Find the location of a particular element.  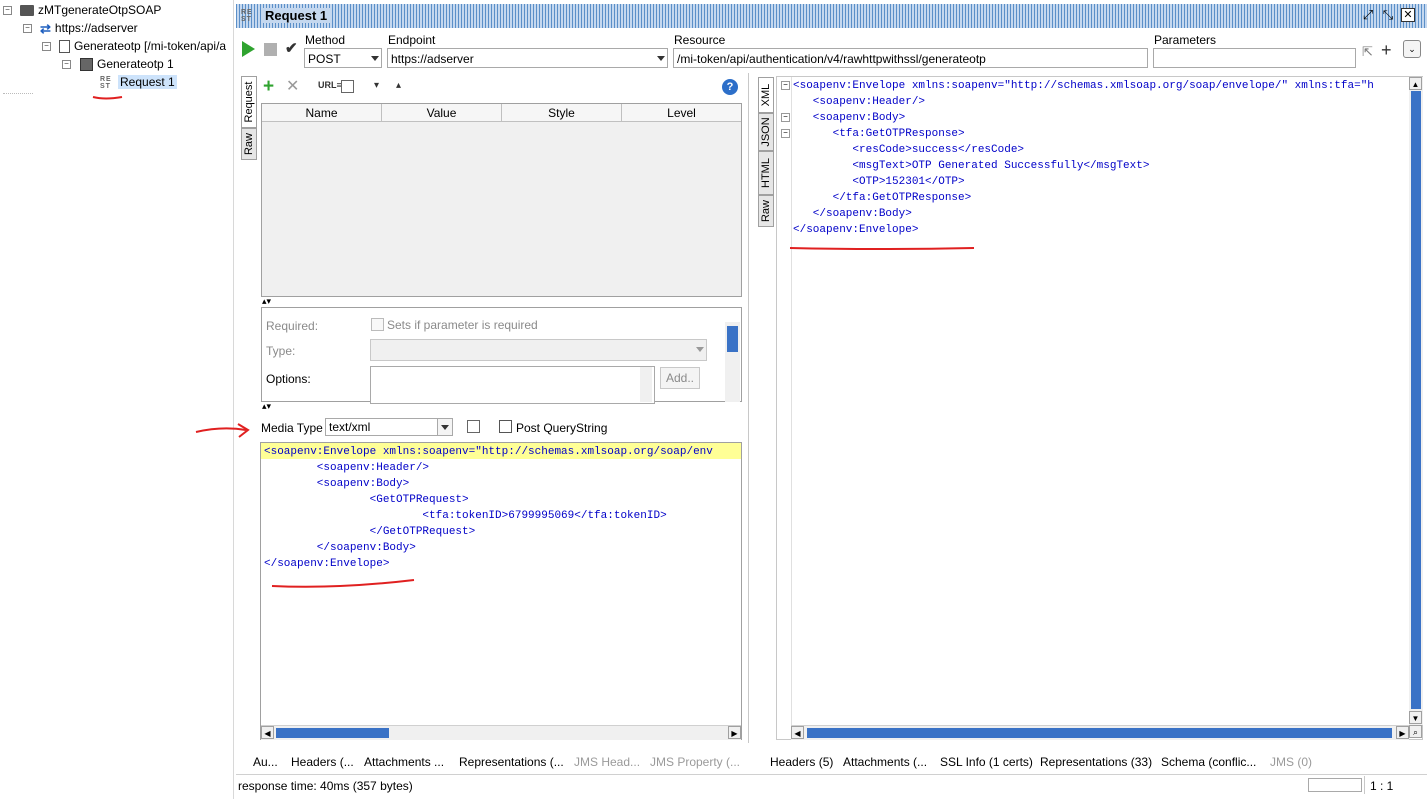

response-bottom-tab: Headers (5) is located at coordinates (801, 762).